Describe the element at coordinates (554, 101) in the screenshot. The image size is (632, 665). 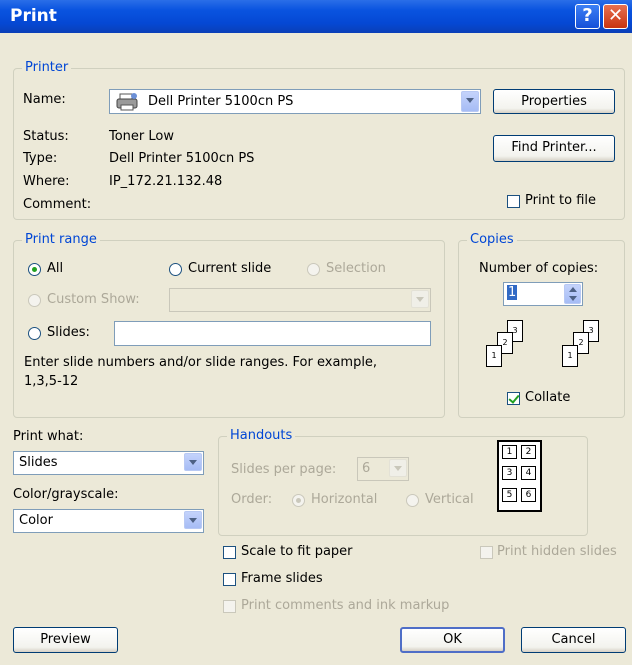
I see `properties-button: Properties` at that location.